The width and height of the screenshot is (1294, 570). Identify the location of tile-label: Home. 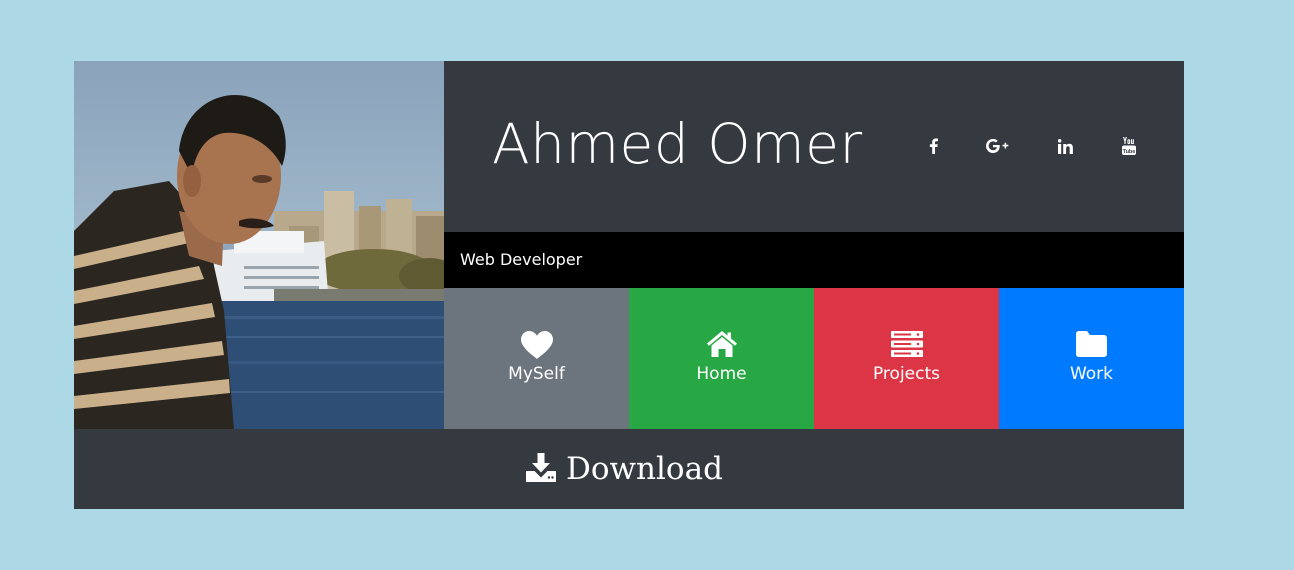
(721, 374).